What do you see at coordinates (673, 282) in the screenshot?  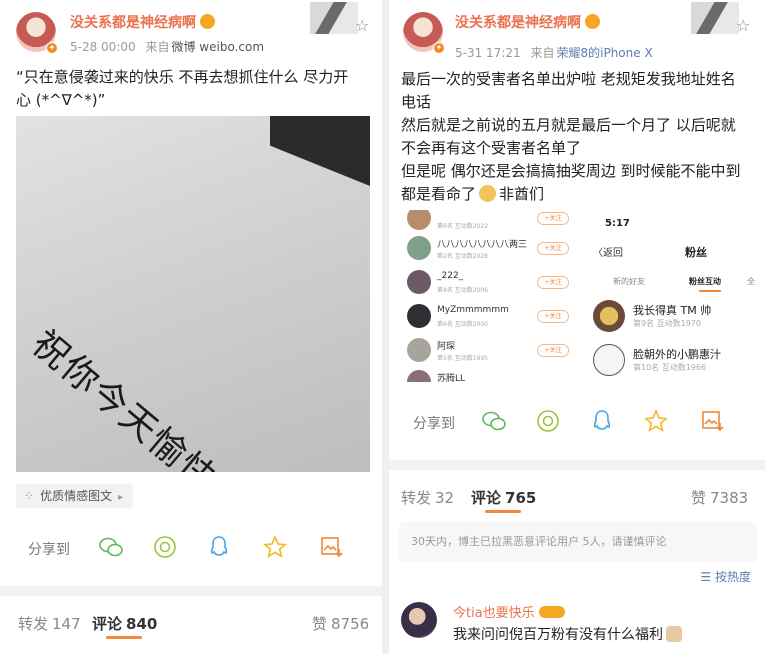 I see `fans-subtabs: 新的好友 粉丝互动 全` at bounding box center [673, 282].